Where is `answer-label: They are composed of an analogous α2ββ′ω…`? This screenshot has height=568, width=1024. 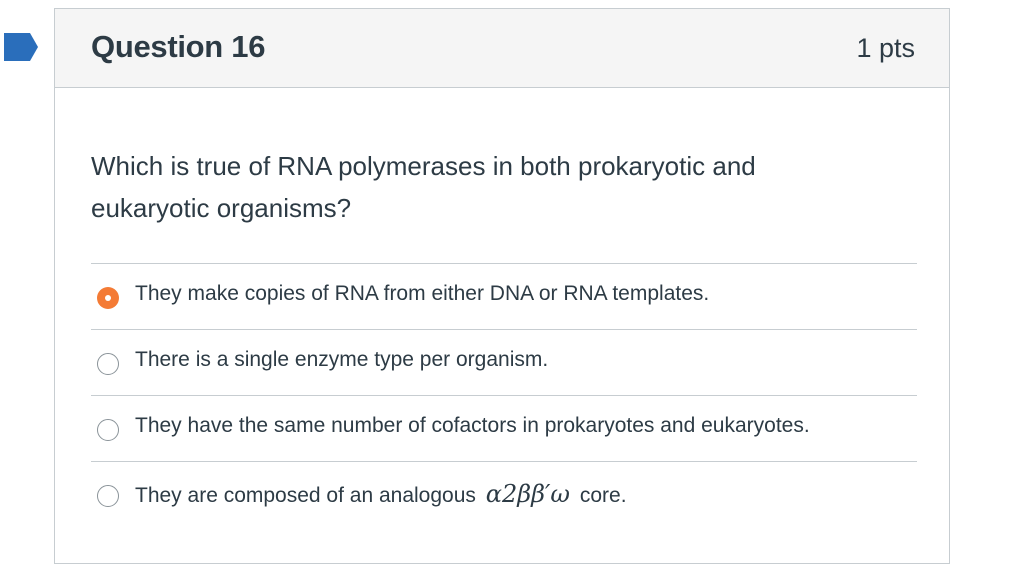 answer-label: They are composed of an analogous α2ββ′ω… is located at coordinates (381, 494).